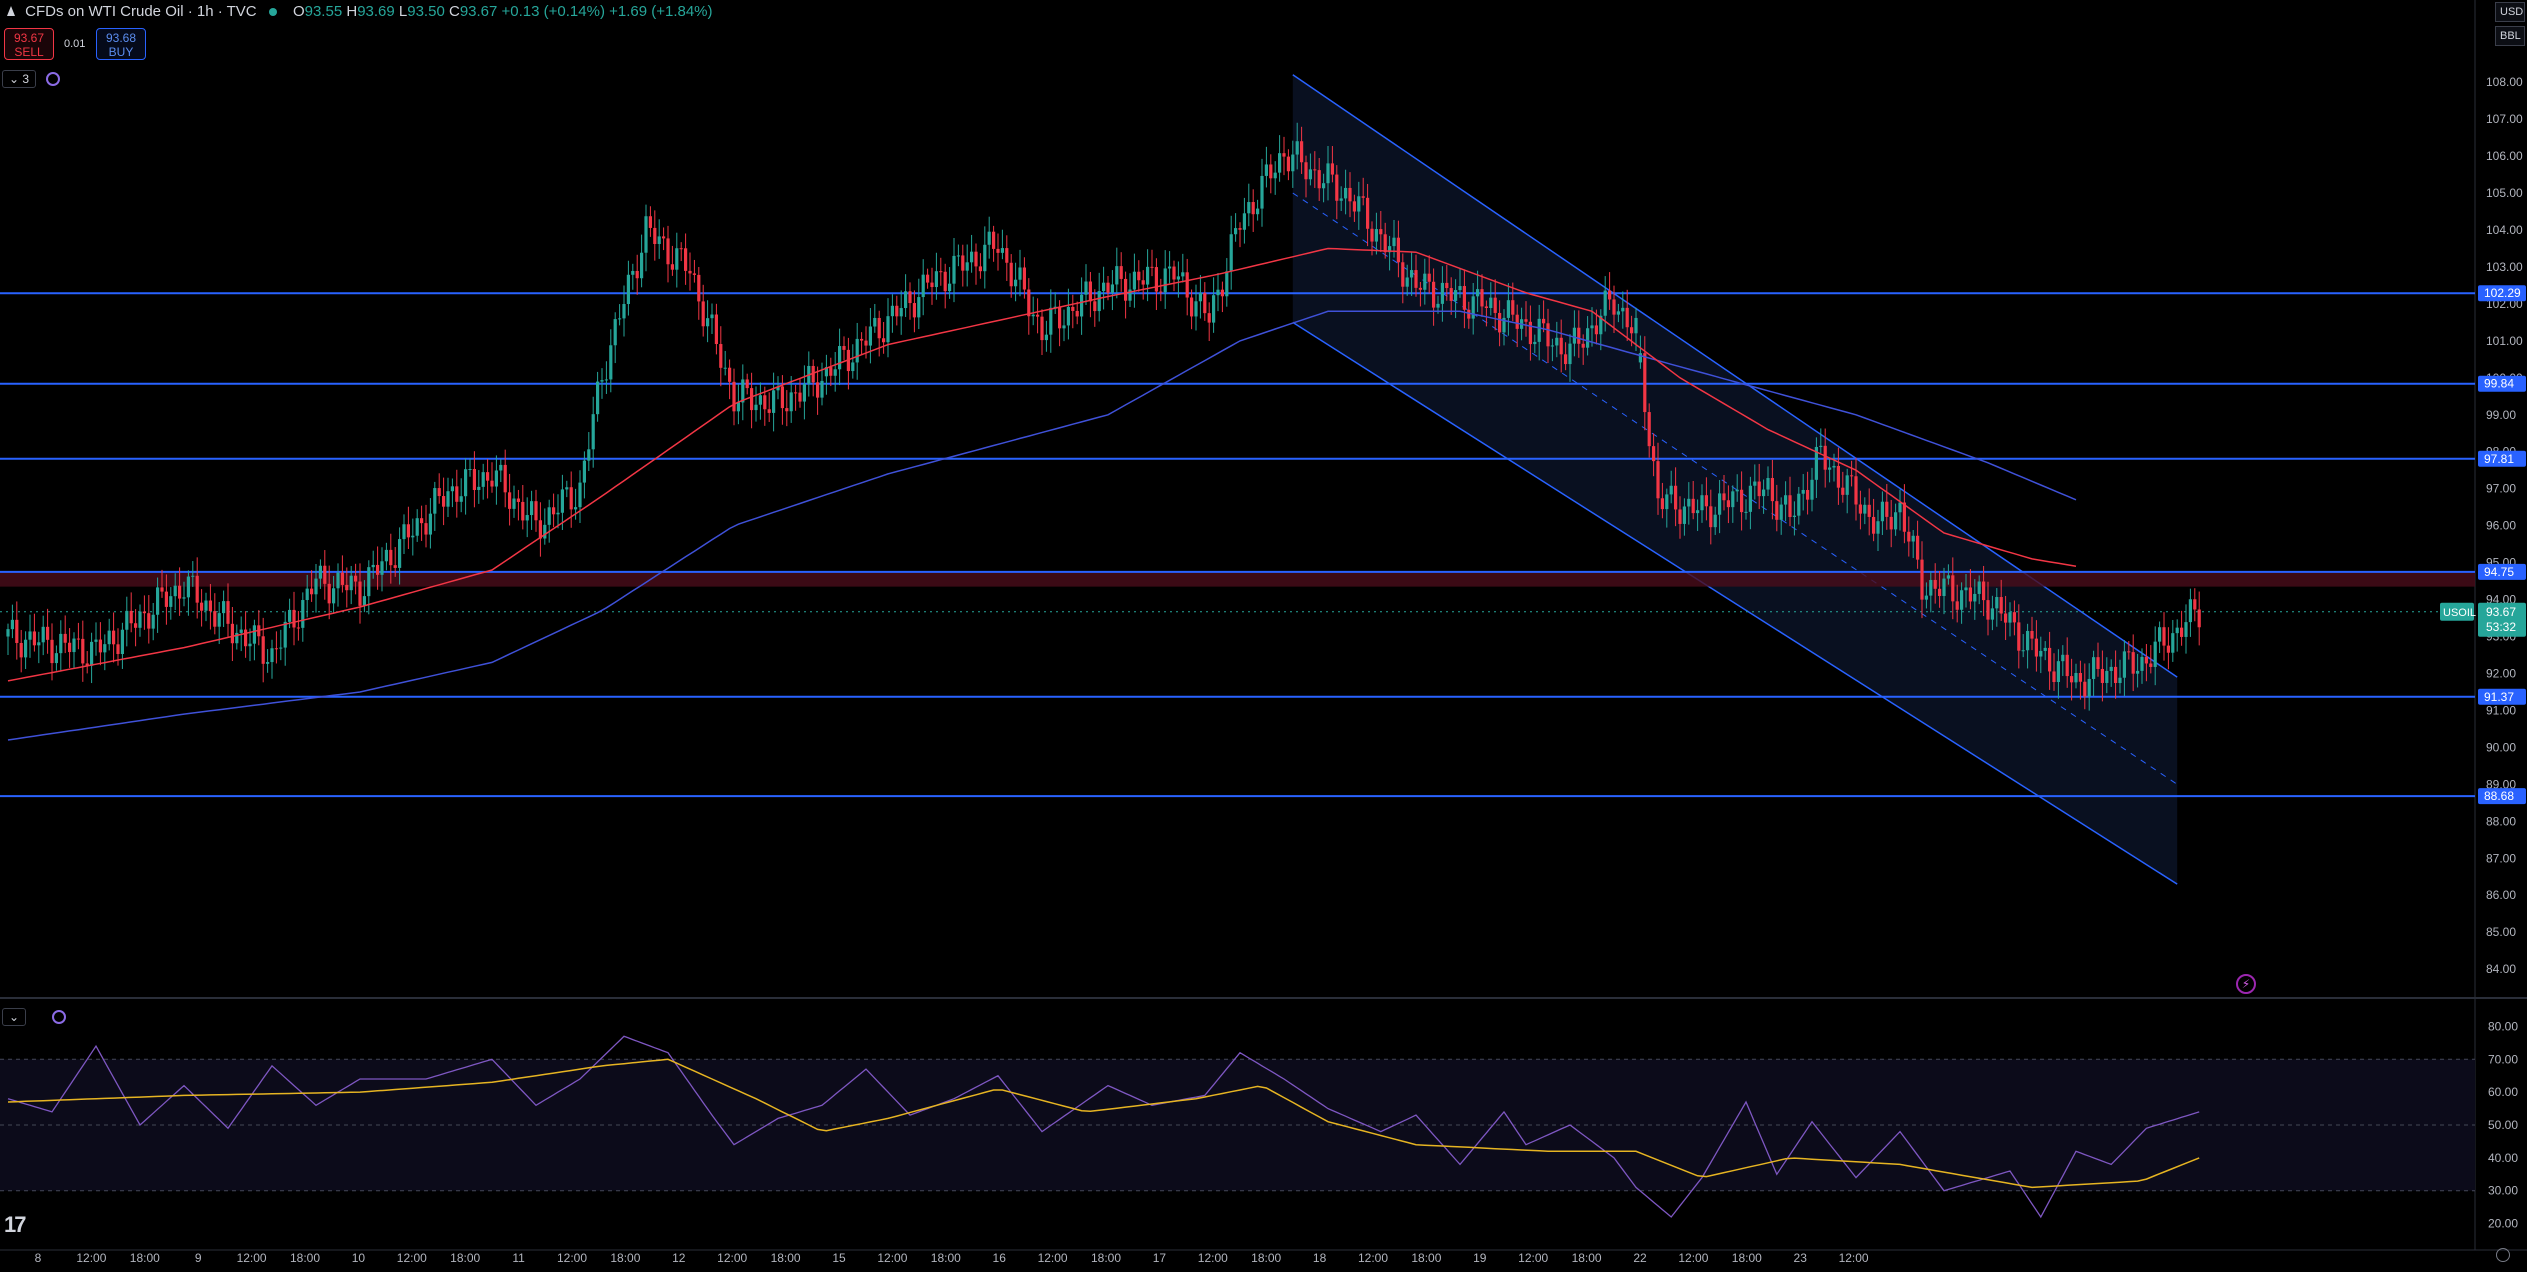  I want to click on buy-button: 93.68 BUY, so click(121, 44).